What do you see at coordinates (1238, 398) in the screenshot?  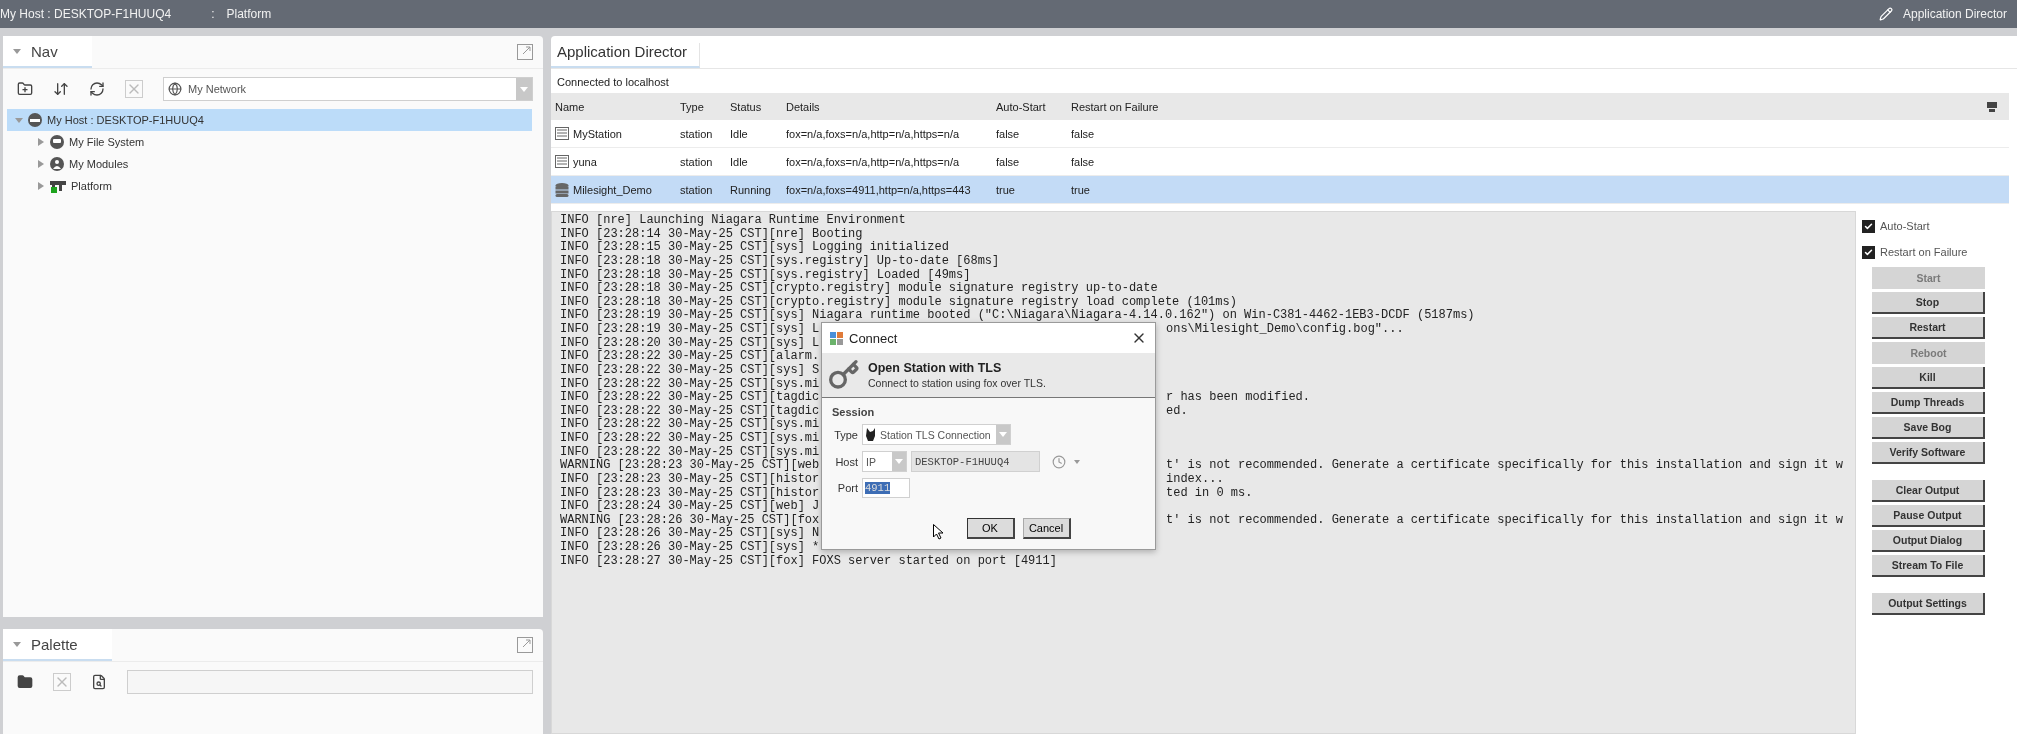 I see `log-text: r has been modified.` at bounding box center [1238, 398].